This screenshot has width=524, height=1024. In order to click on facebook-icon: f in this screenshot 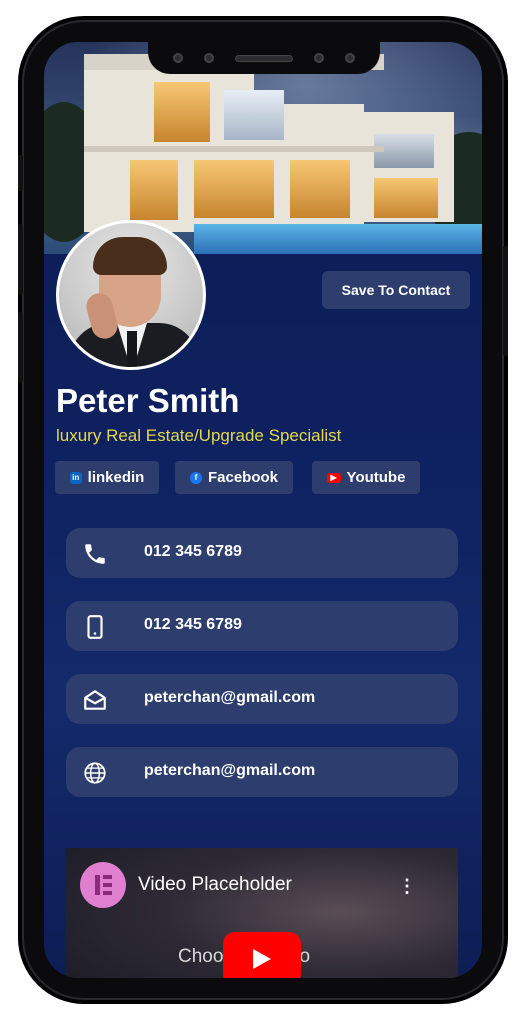, I will do `click(195, 477)`.